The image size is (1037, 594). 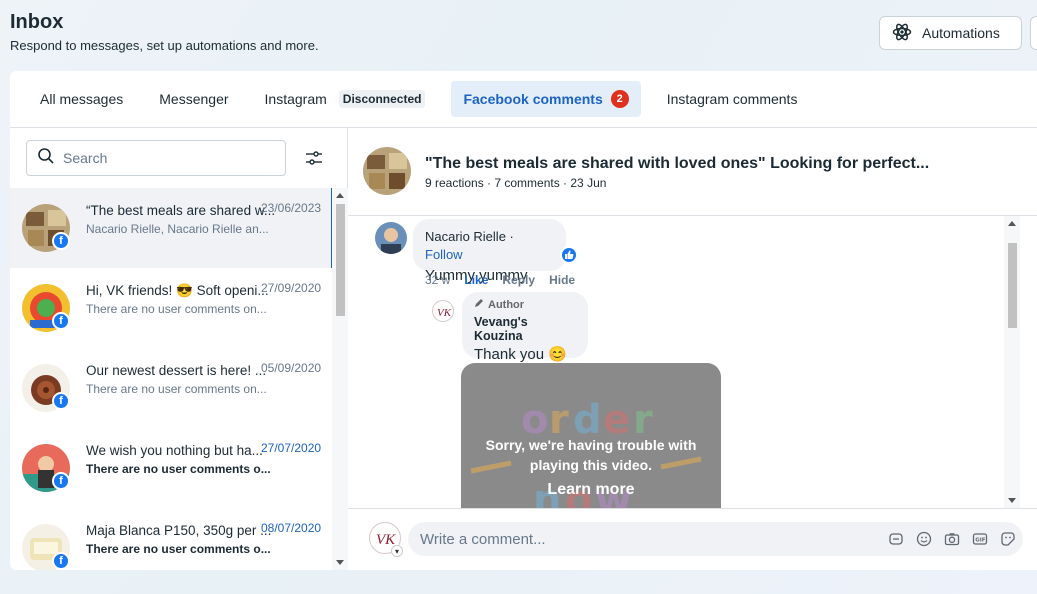 I want to click on search-box, so click(x=156, y=158).